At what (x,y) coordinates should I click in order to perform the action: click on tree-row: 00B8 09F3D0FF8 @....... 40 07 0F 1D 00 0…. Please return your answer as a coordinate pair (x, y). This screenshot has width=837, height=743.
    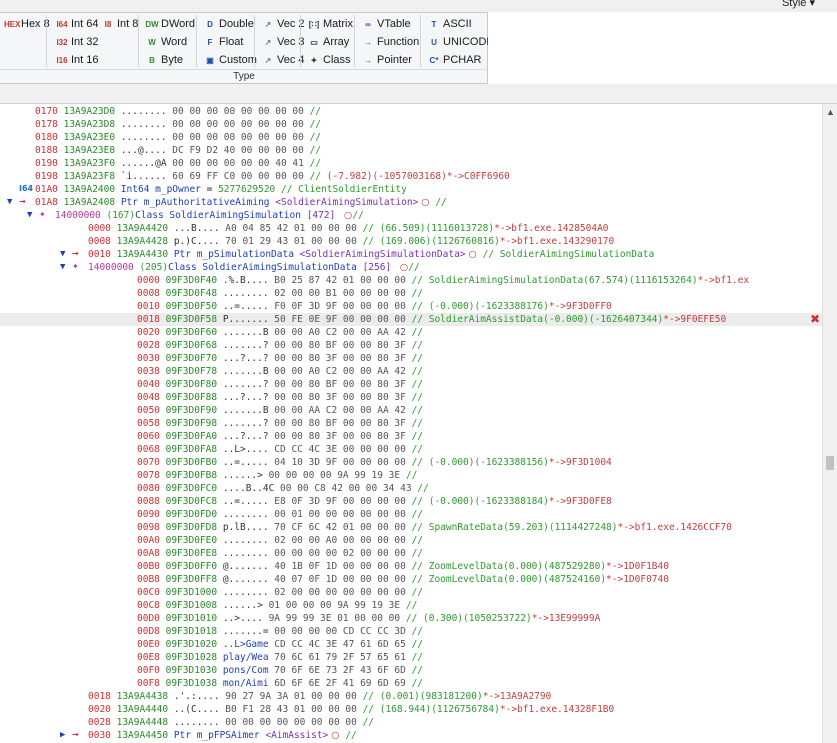
    Looking at the image, I should click on (411, 579).